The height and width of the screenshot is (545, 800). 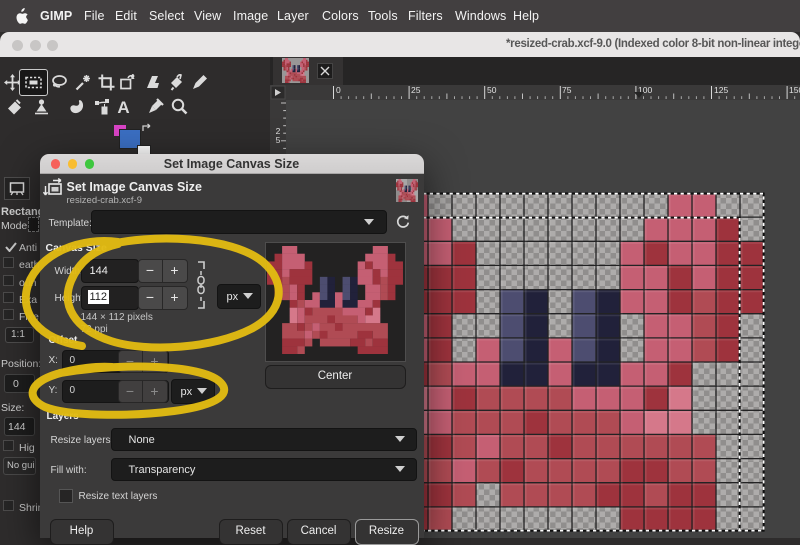 What do you see at coordinates (416, 90) in the screenshot?
I see `svg-text: 25` at bounding box center [416, 90].